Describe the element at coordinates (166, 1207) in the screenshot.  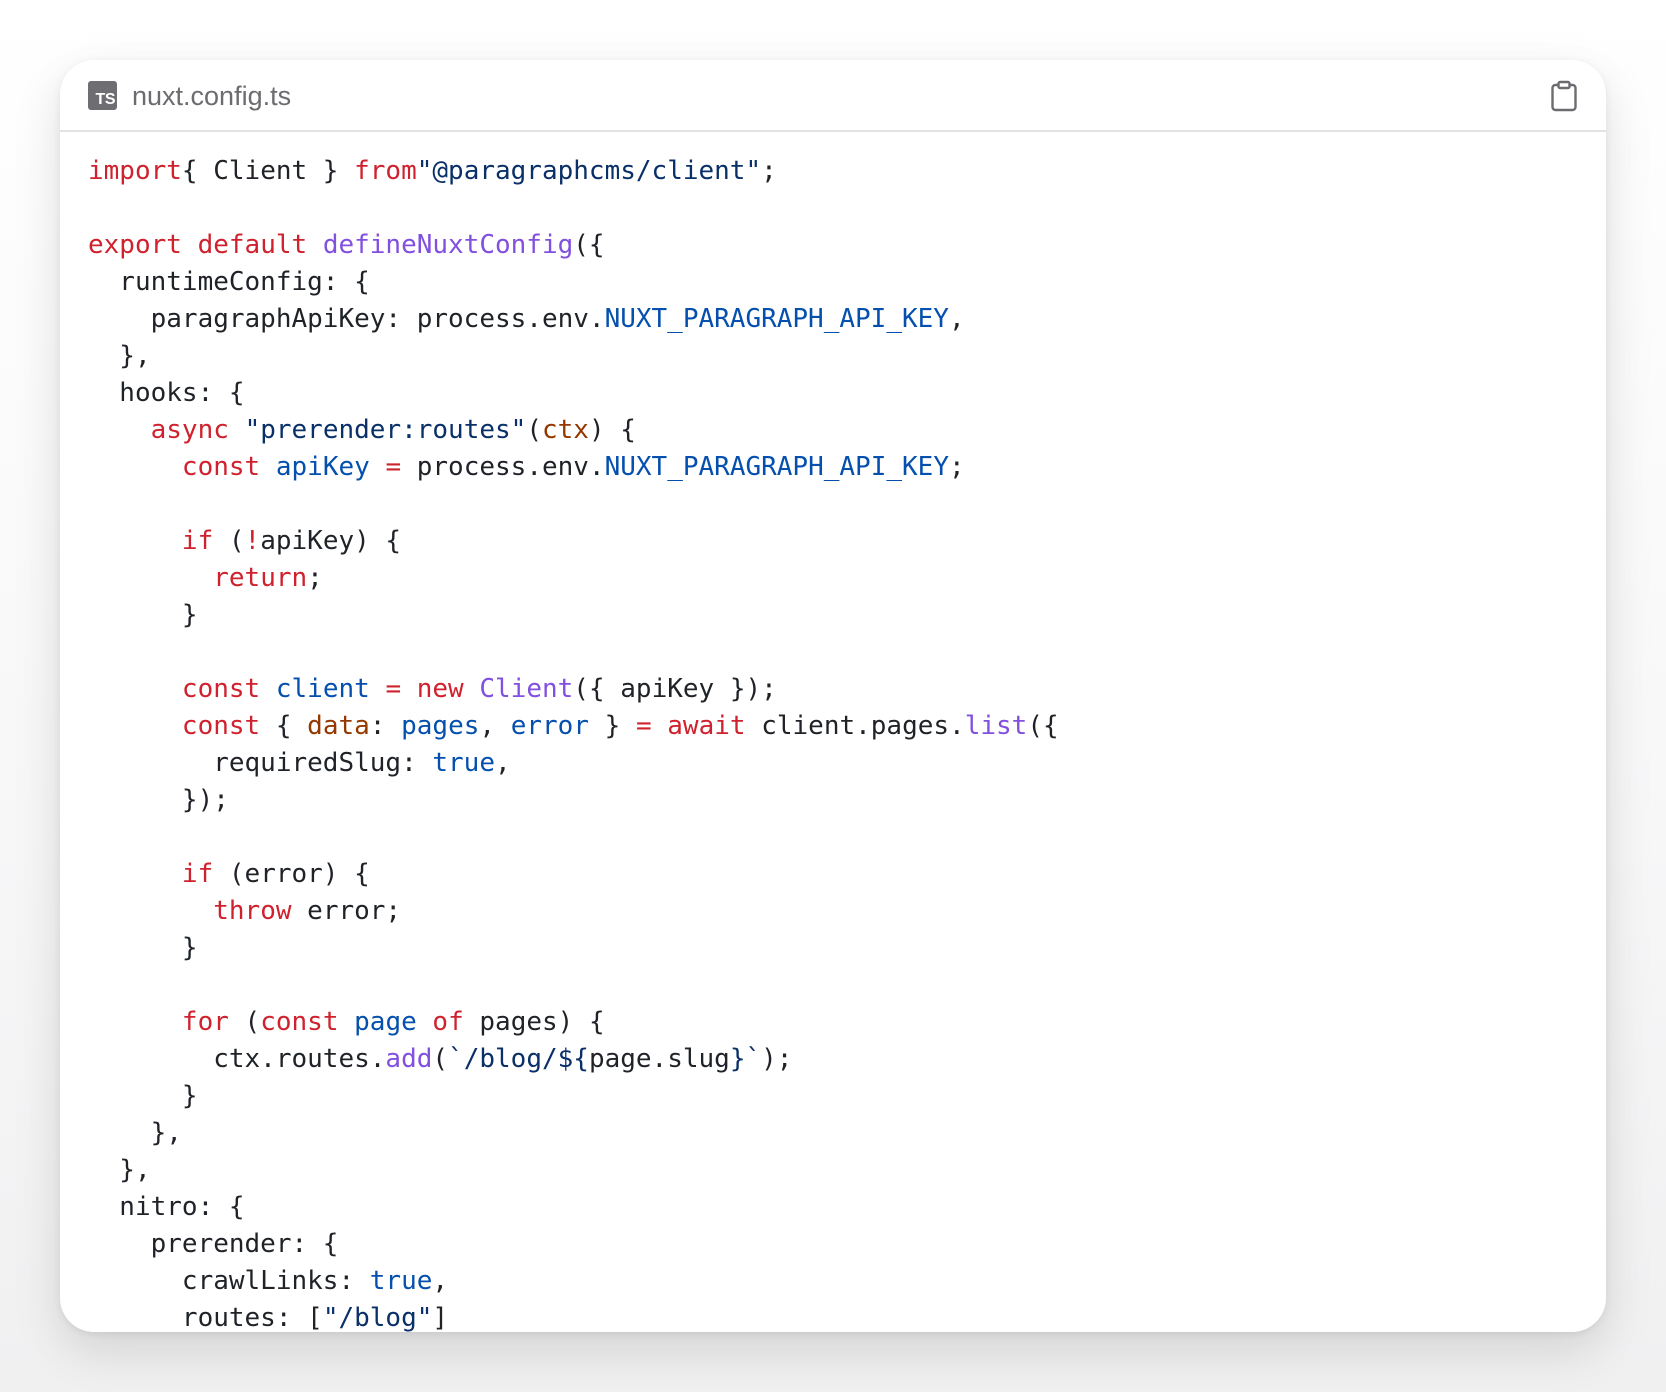
I see `code-line: nitro: {` at that location.